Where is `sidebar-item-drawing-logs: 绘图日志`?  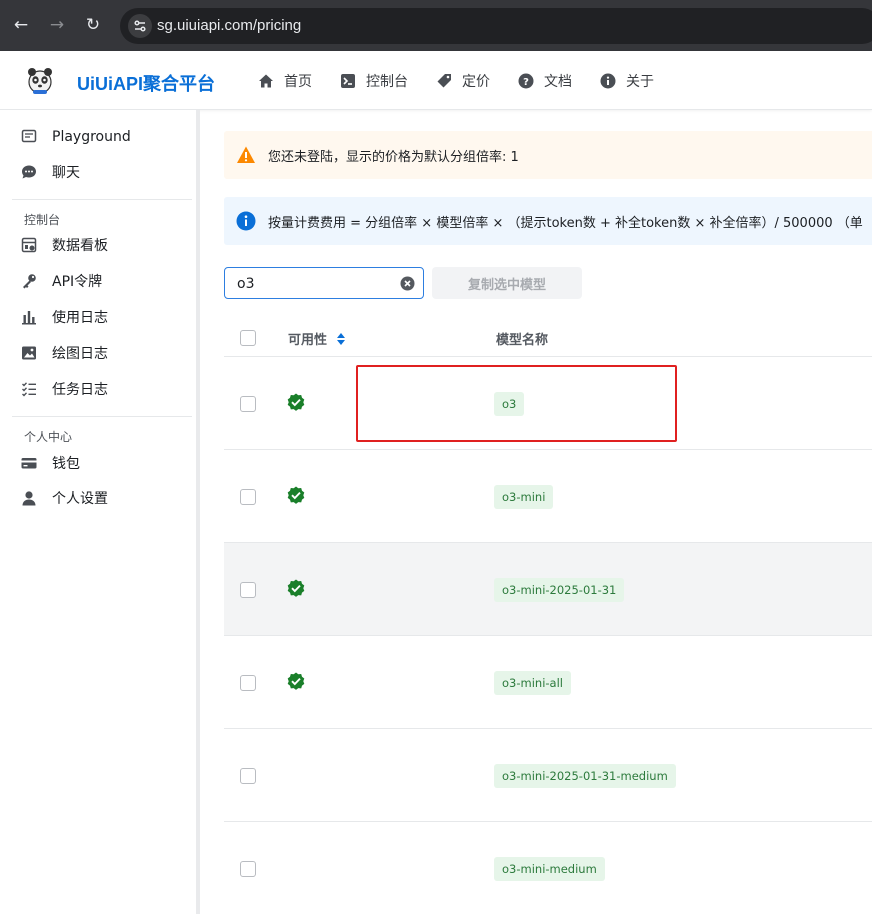 sidebar-item-drawing-logs: 绘图日志 is located at coordinates (98, 353).